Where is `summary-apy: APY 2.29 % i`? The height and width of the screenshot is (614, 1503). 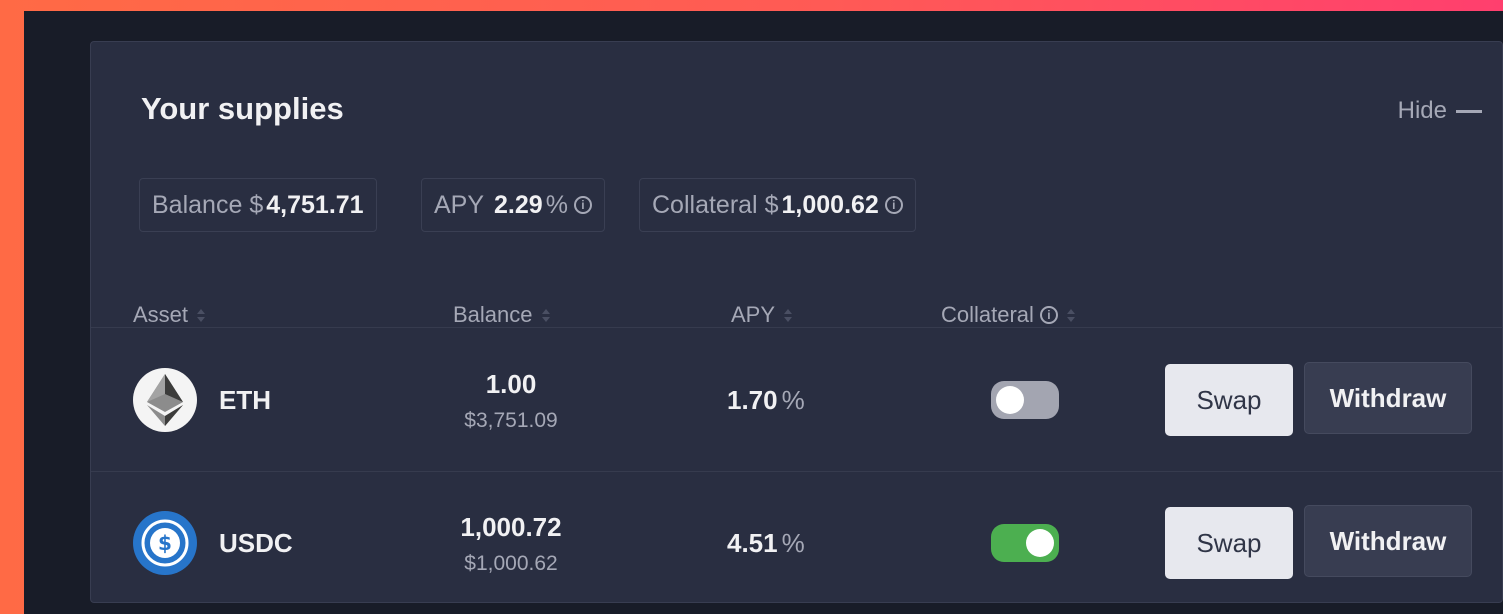 summary-apy: APY 2.29 % i is located at coordinates (513, 205).